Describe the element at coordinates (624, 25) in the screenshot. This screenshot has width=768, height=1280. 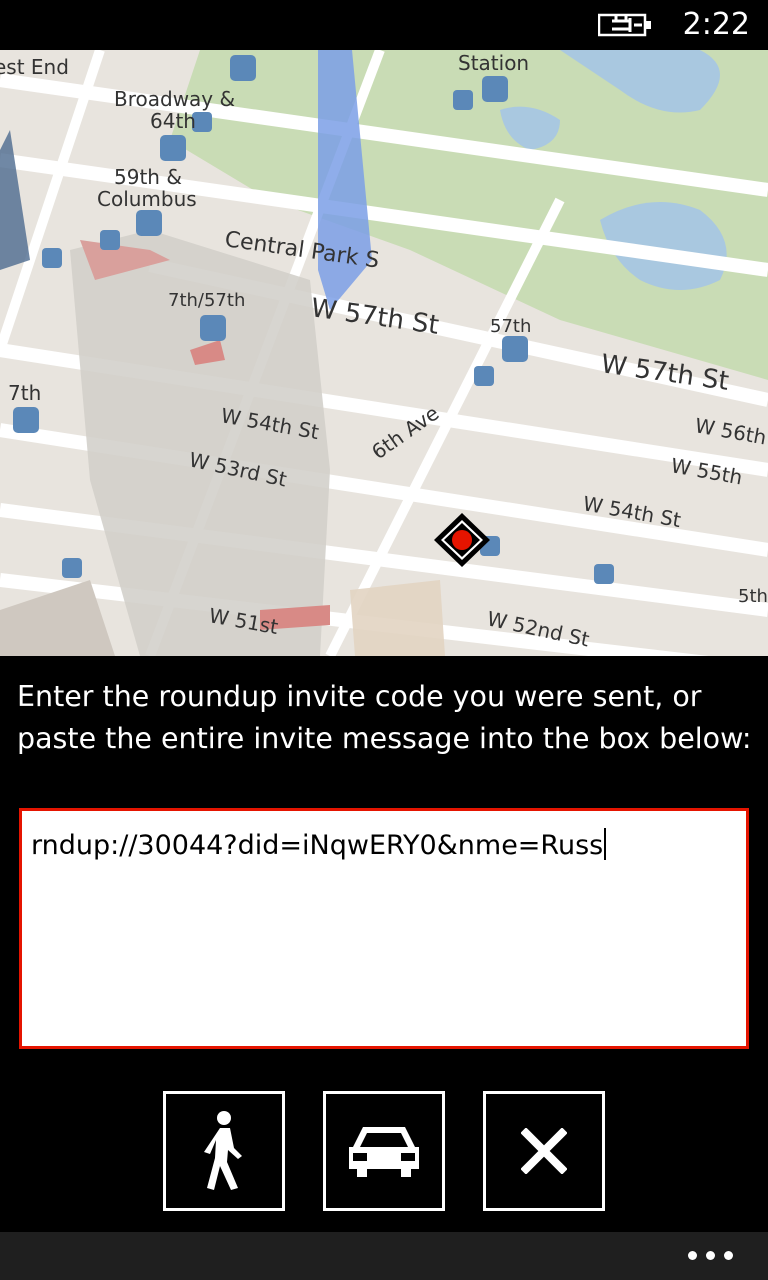
I see `battery-charging-icon` at that location.